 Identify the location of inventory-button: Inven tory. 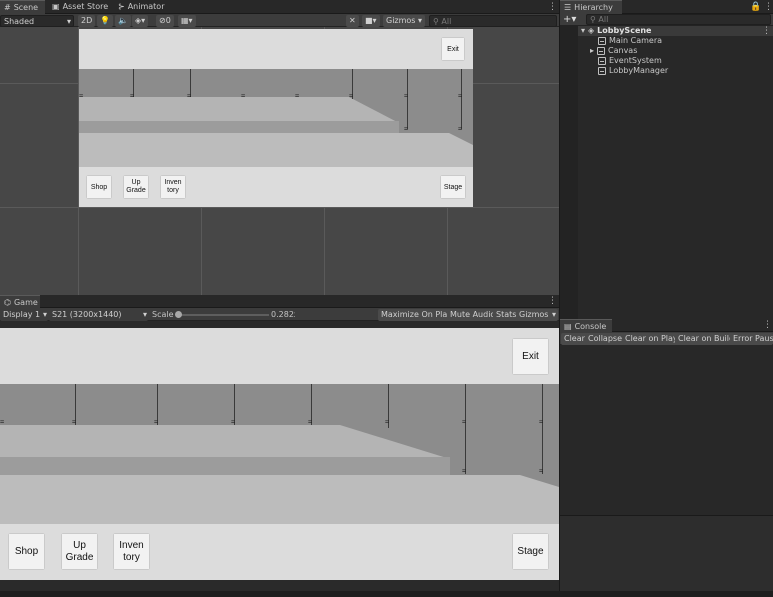
(131, 551).